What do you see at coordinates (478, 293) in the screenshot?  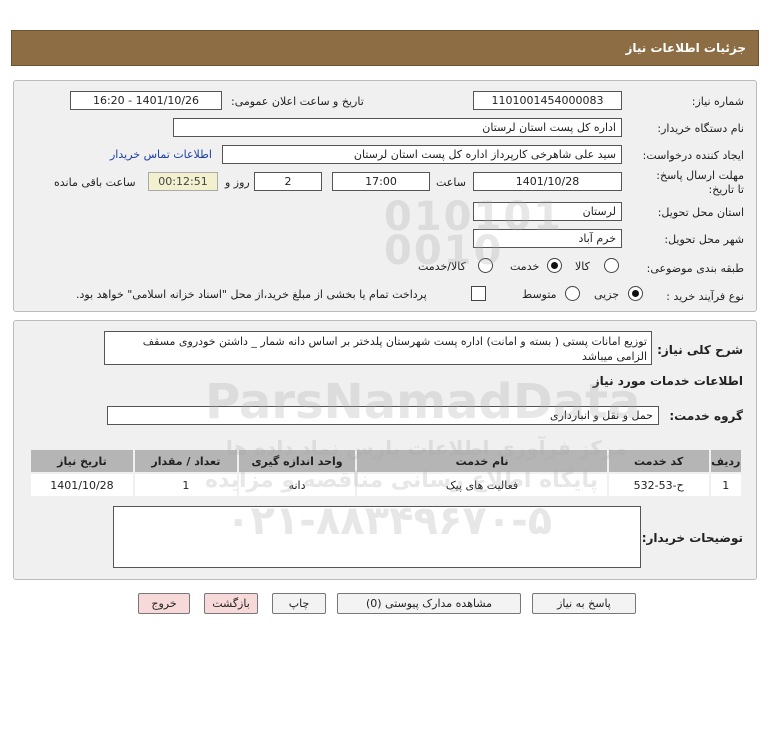 I see `treasury-bonds-checkbox` at bounding box center [478, 293].